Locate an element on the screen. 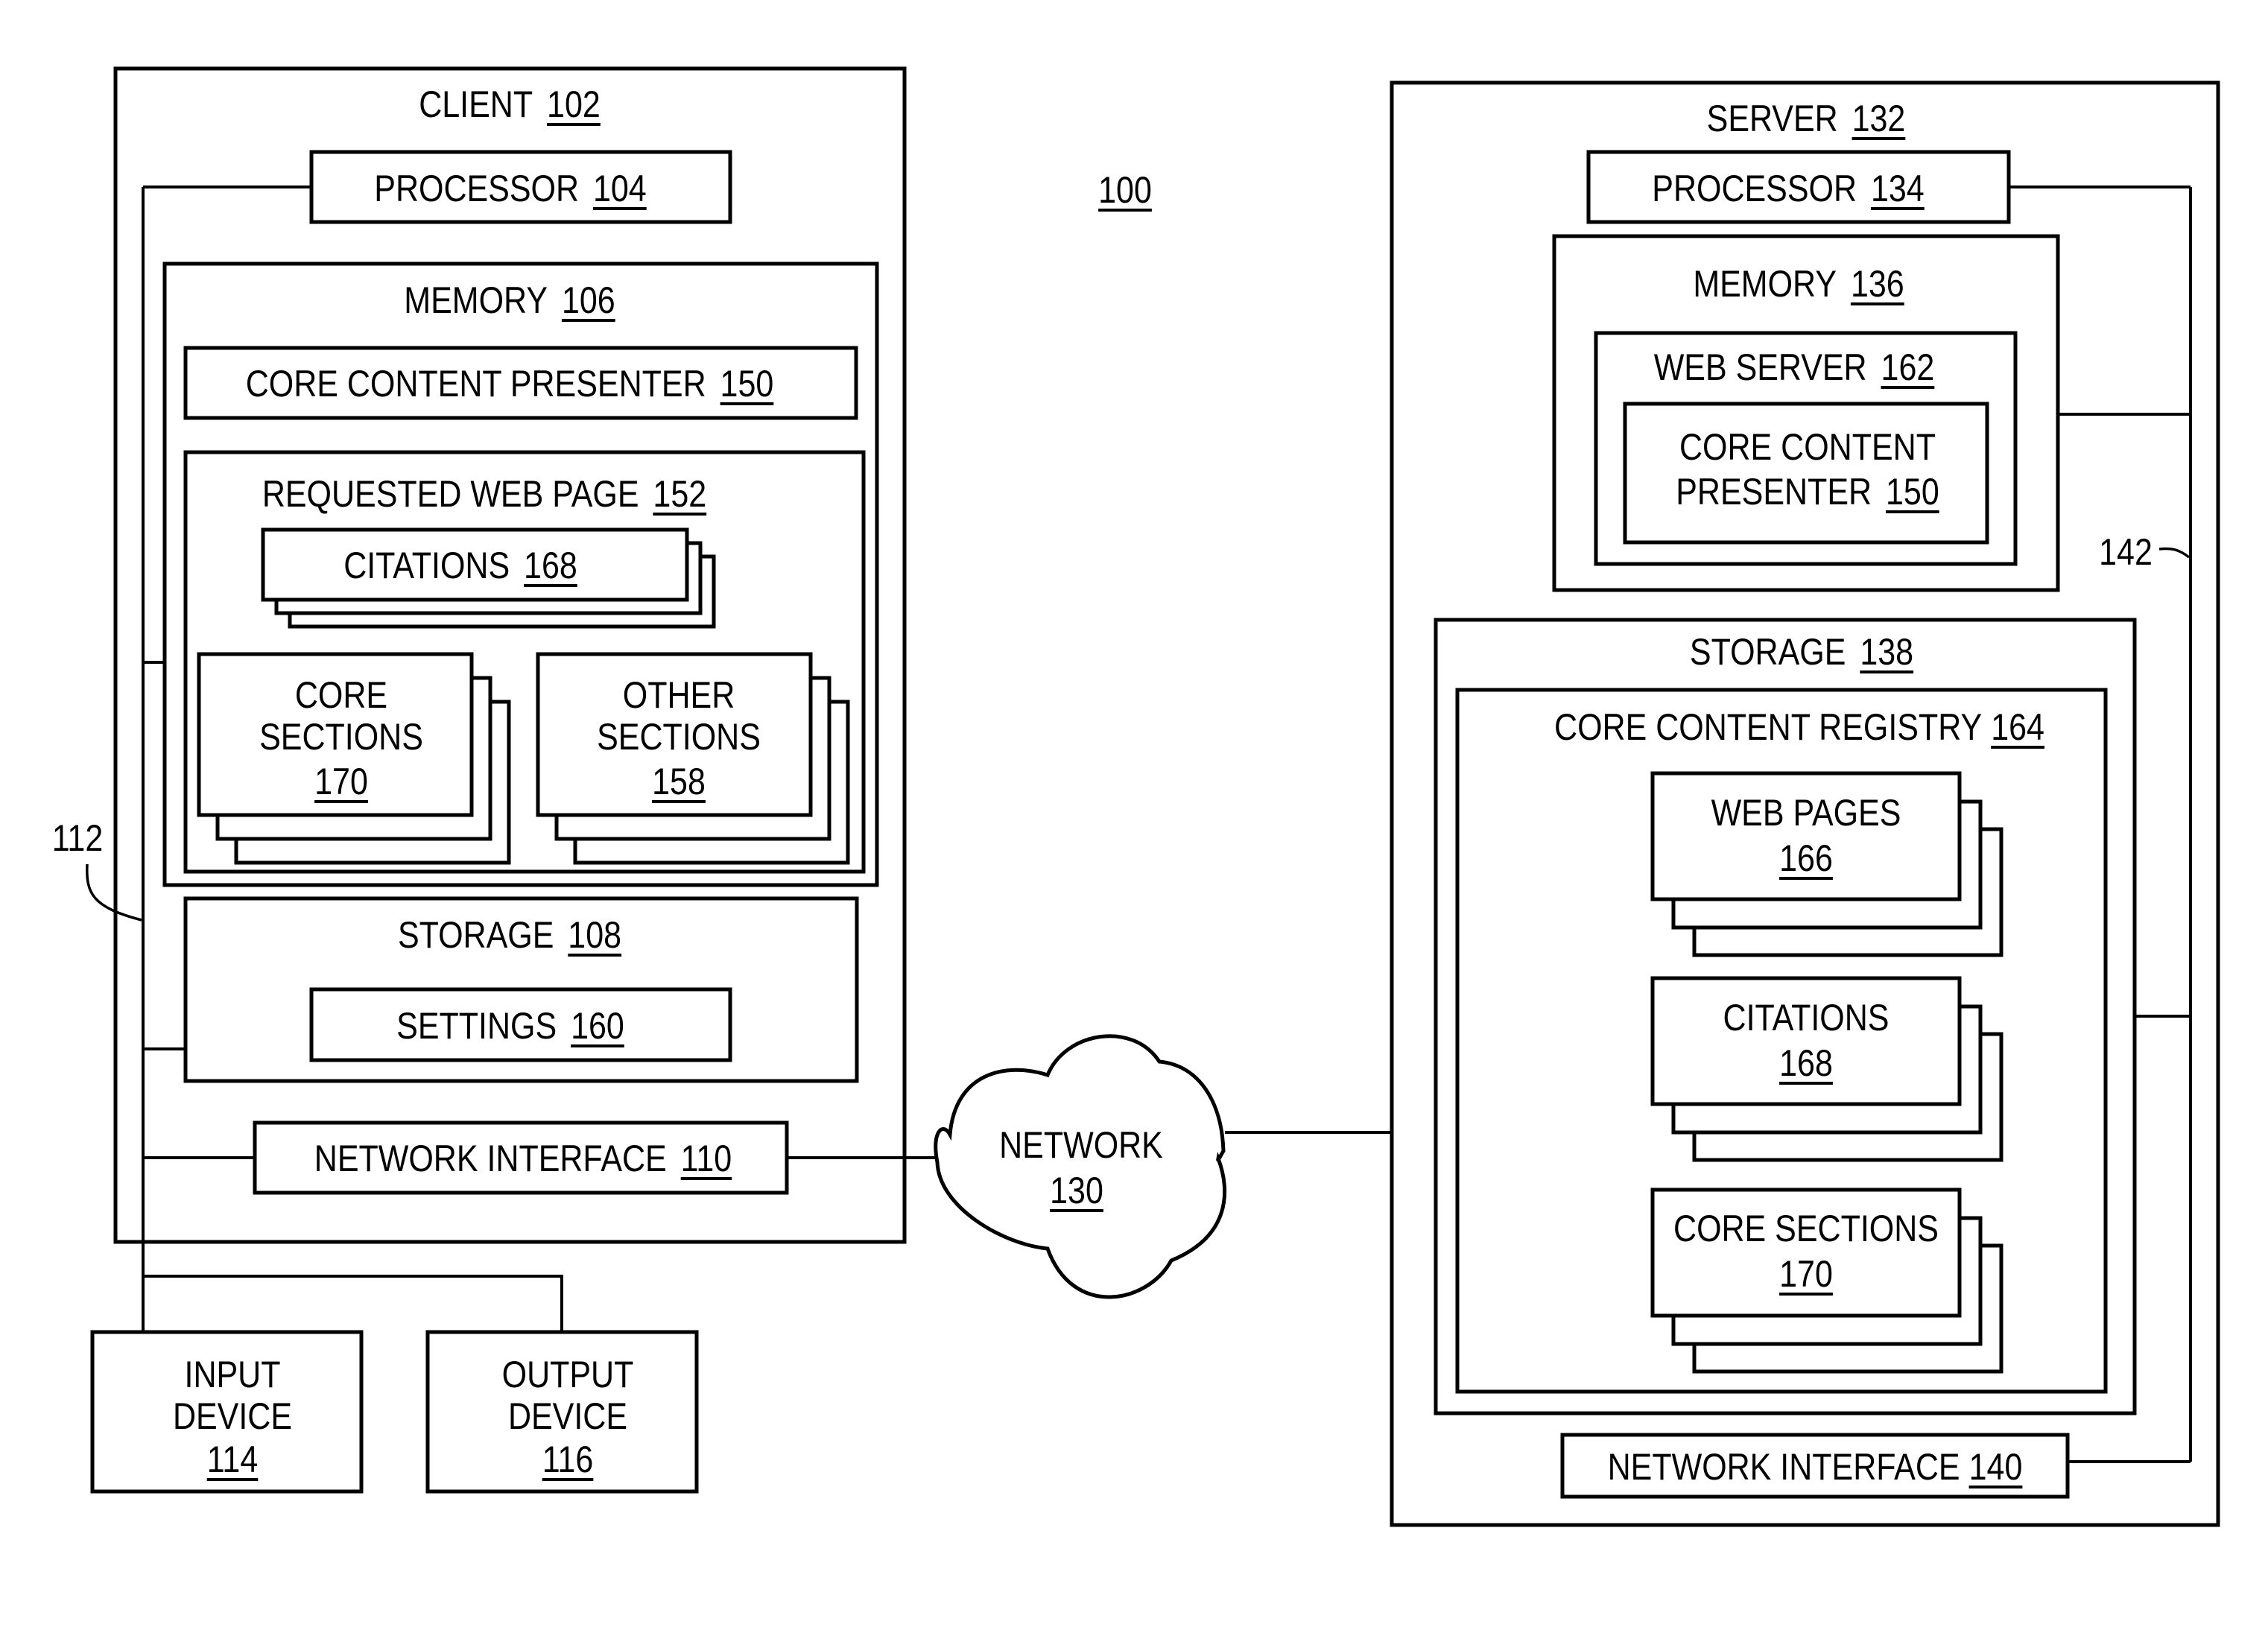  client-storage-label: STORAGE is located at coordinates (476, 935).